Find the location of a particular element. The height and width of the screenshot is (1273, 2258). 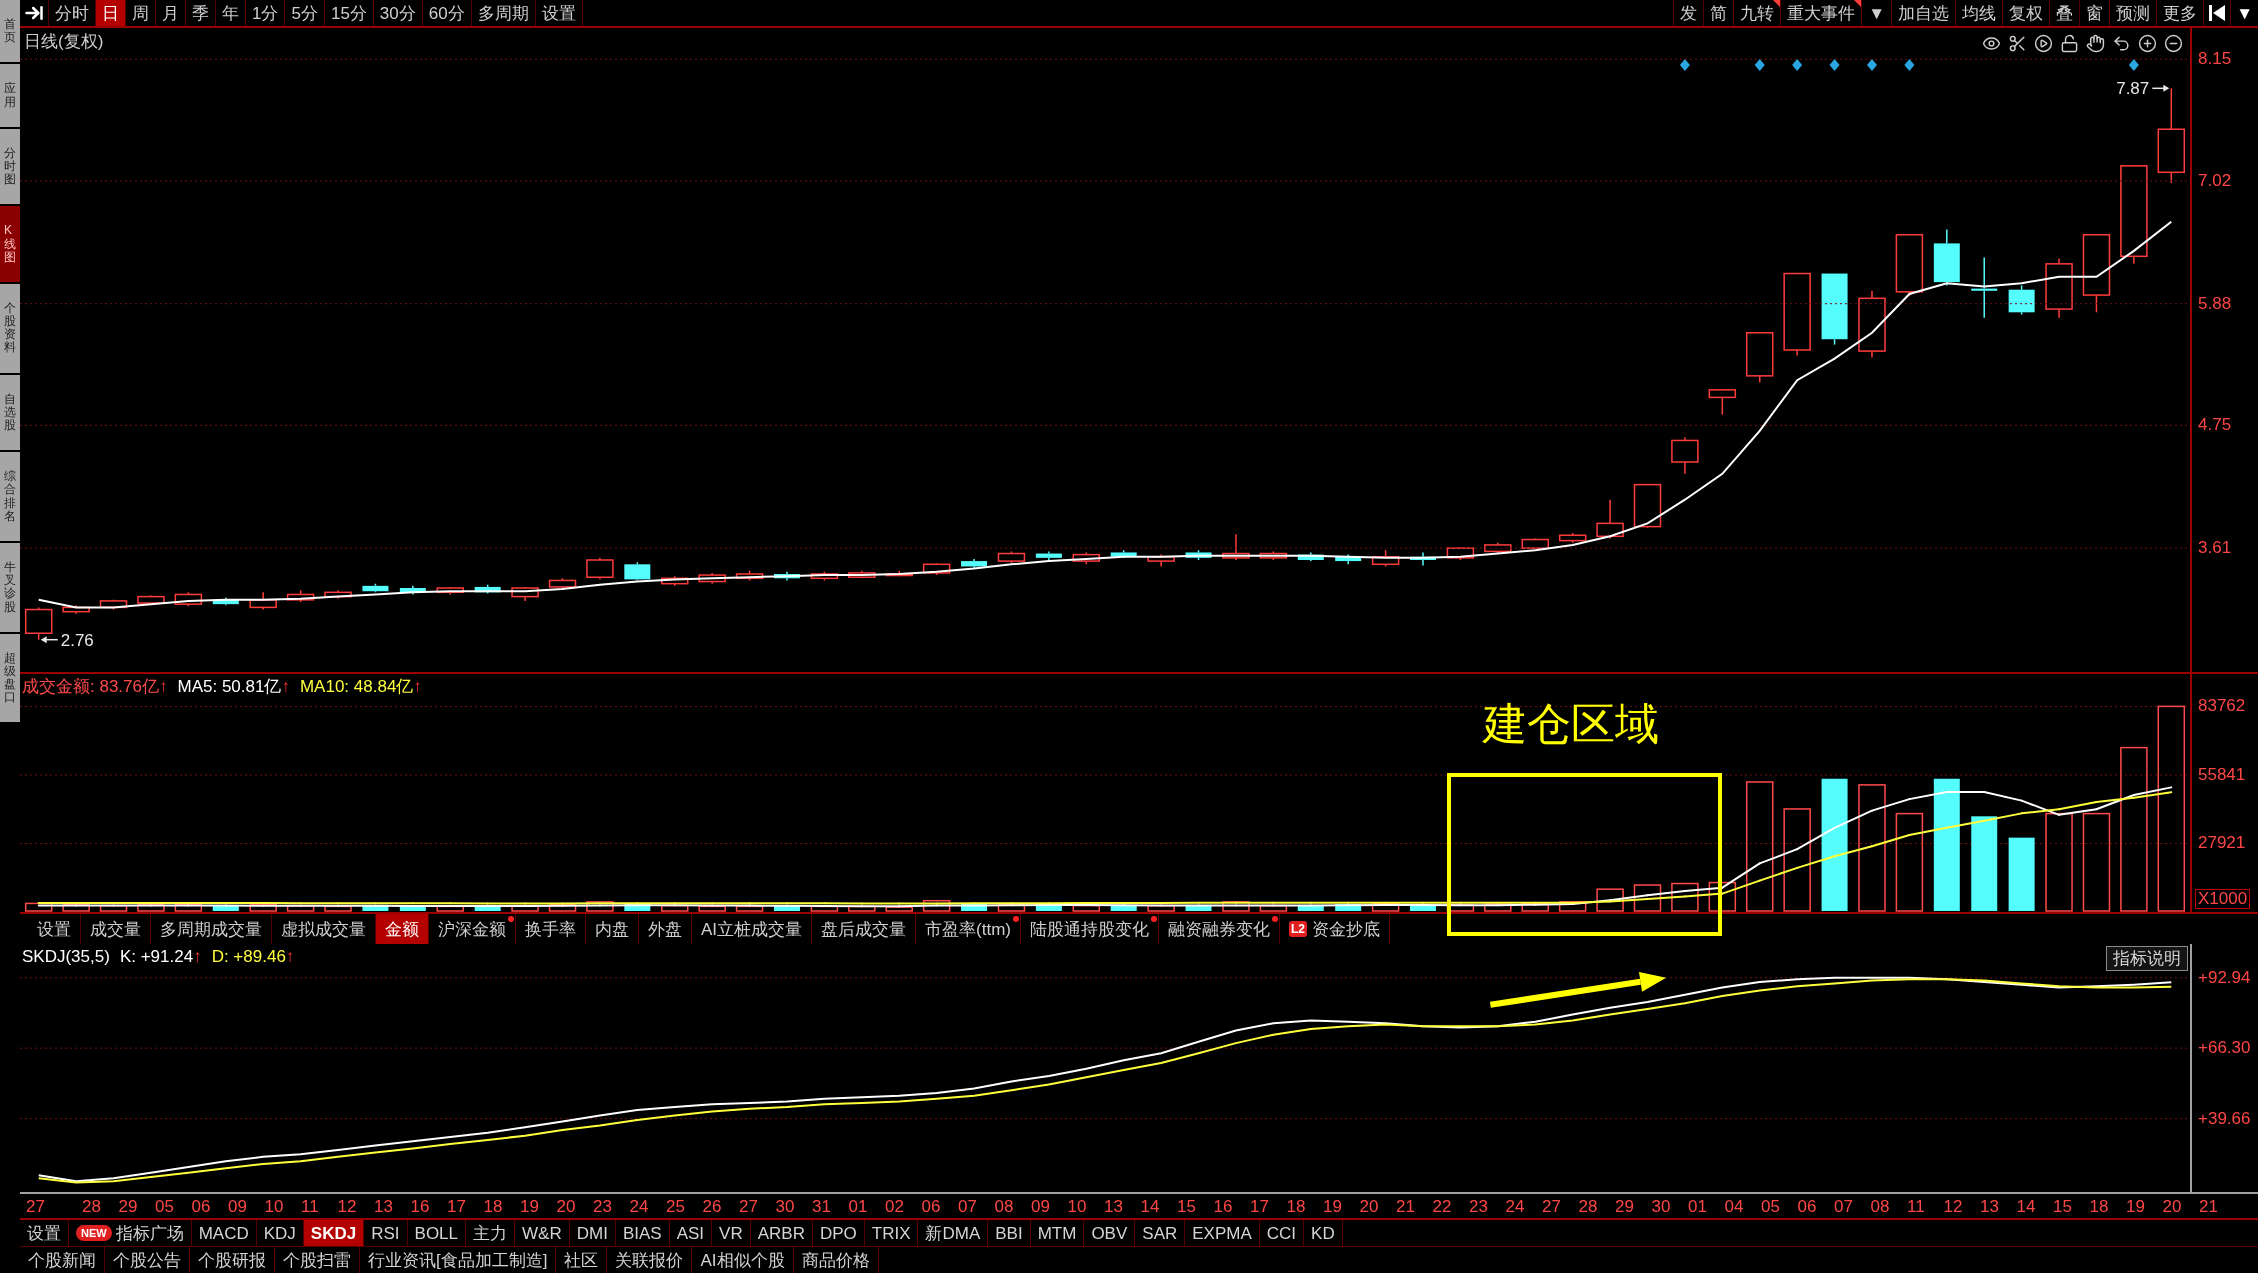

axis-label: +92.94 is located at coordinates (2224, 977).